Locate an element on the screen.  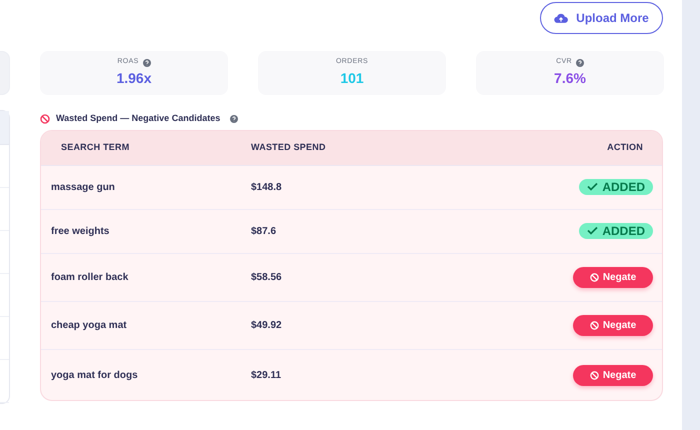
search-term-cell-text: cheap yoga mat is located at coordinates (89, 326).